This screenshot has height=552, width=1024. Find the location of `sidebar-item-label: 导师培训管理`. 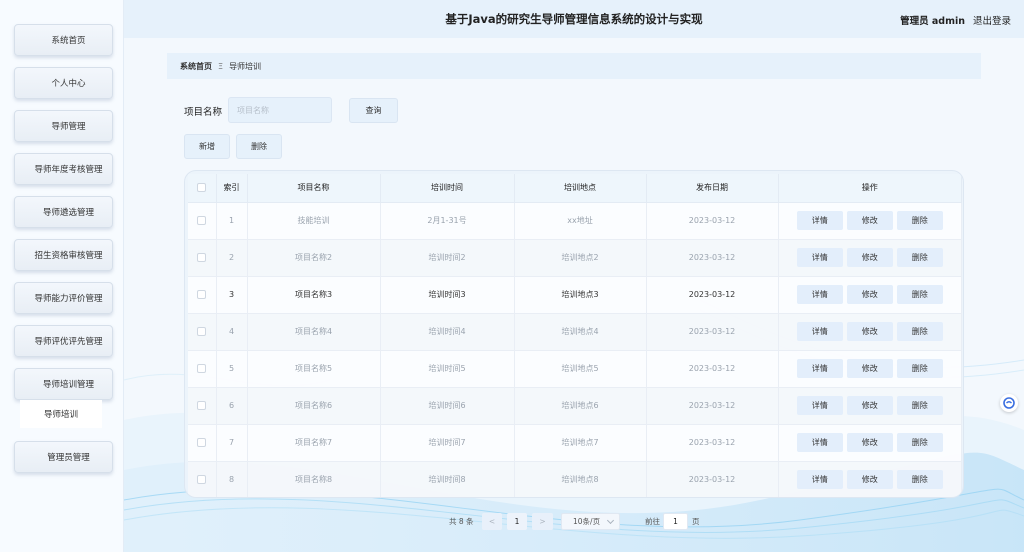

sidebar-item-label: 导师培训管理 is located at coordinates (68, 385).